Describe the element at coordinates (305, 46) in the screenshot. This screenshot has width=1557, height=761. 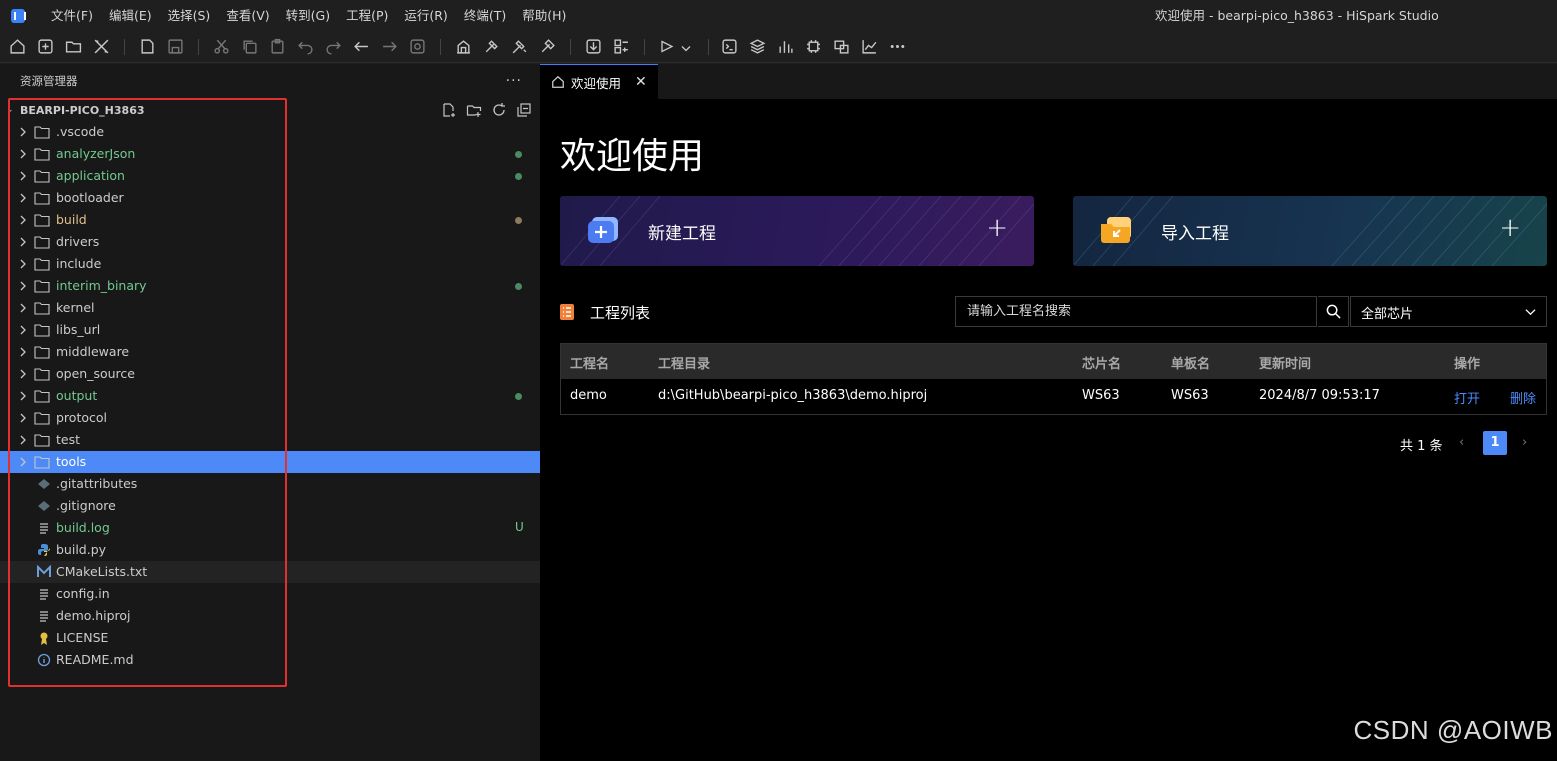
I see `undo-icon` at that location.